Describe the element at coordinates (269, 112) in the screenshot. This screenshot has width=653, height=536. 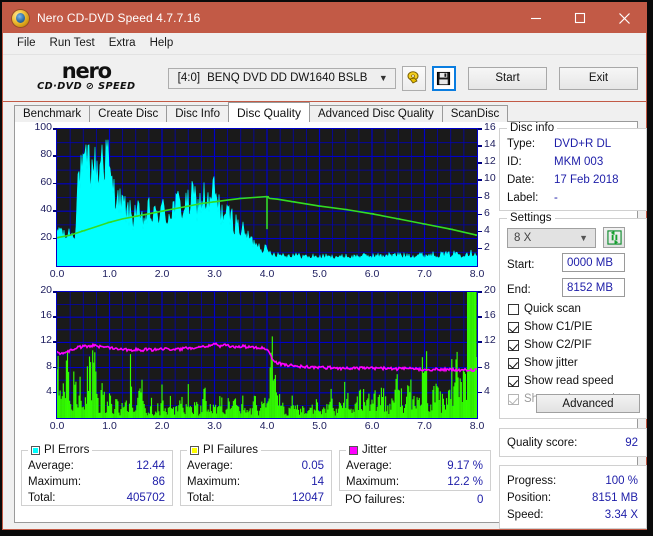
I see `tab-disc-quality: Disc Quality` at that location.